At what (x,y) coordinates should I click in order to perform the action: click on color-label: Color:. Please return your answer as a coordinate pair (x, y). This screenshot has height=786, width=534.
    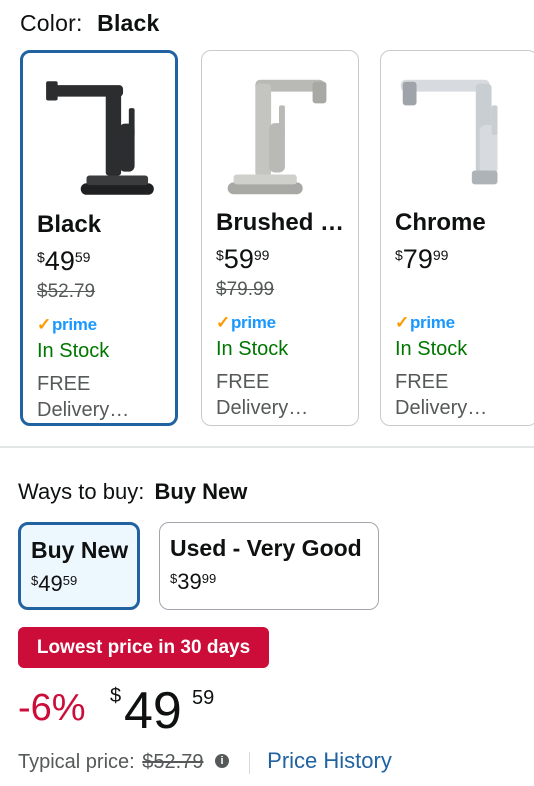
    Looking at the image, I should click on (51, 23).